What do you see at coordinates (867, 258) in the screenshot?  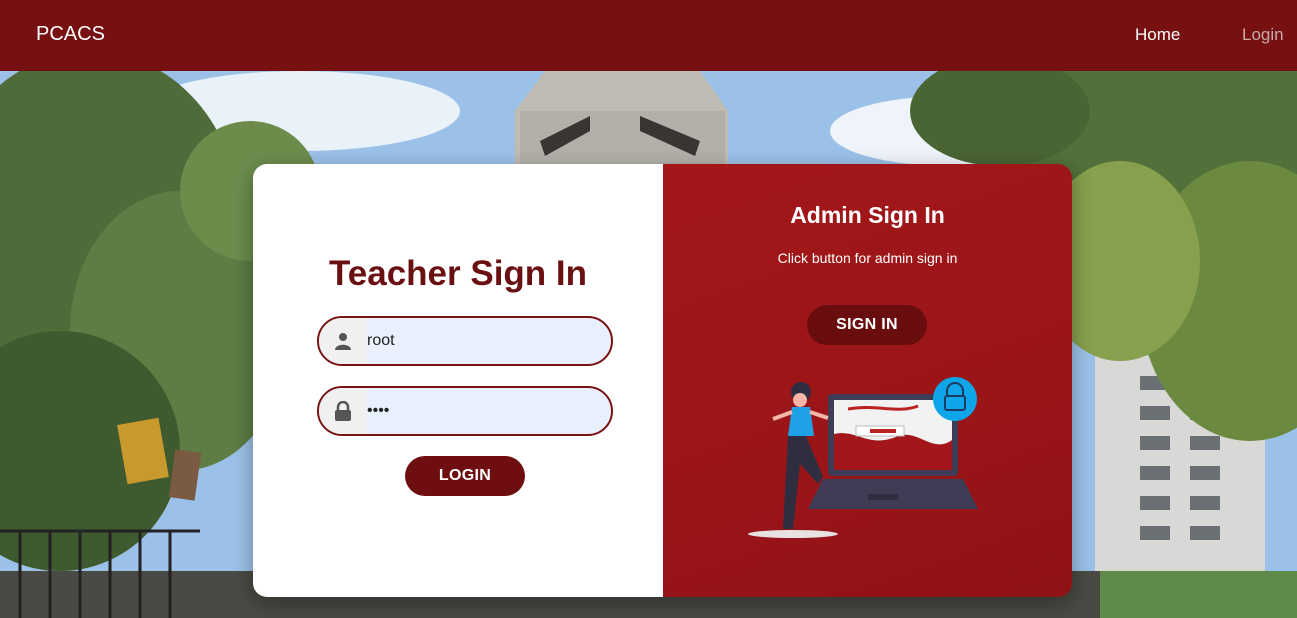 I see `admin-subtitle: Click button for admin sign in` at bounding box center [867, 258].